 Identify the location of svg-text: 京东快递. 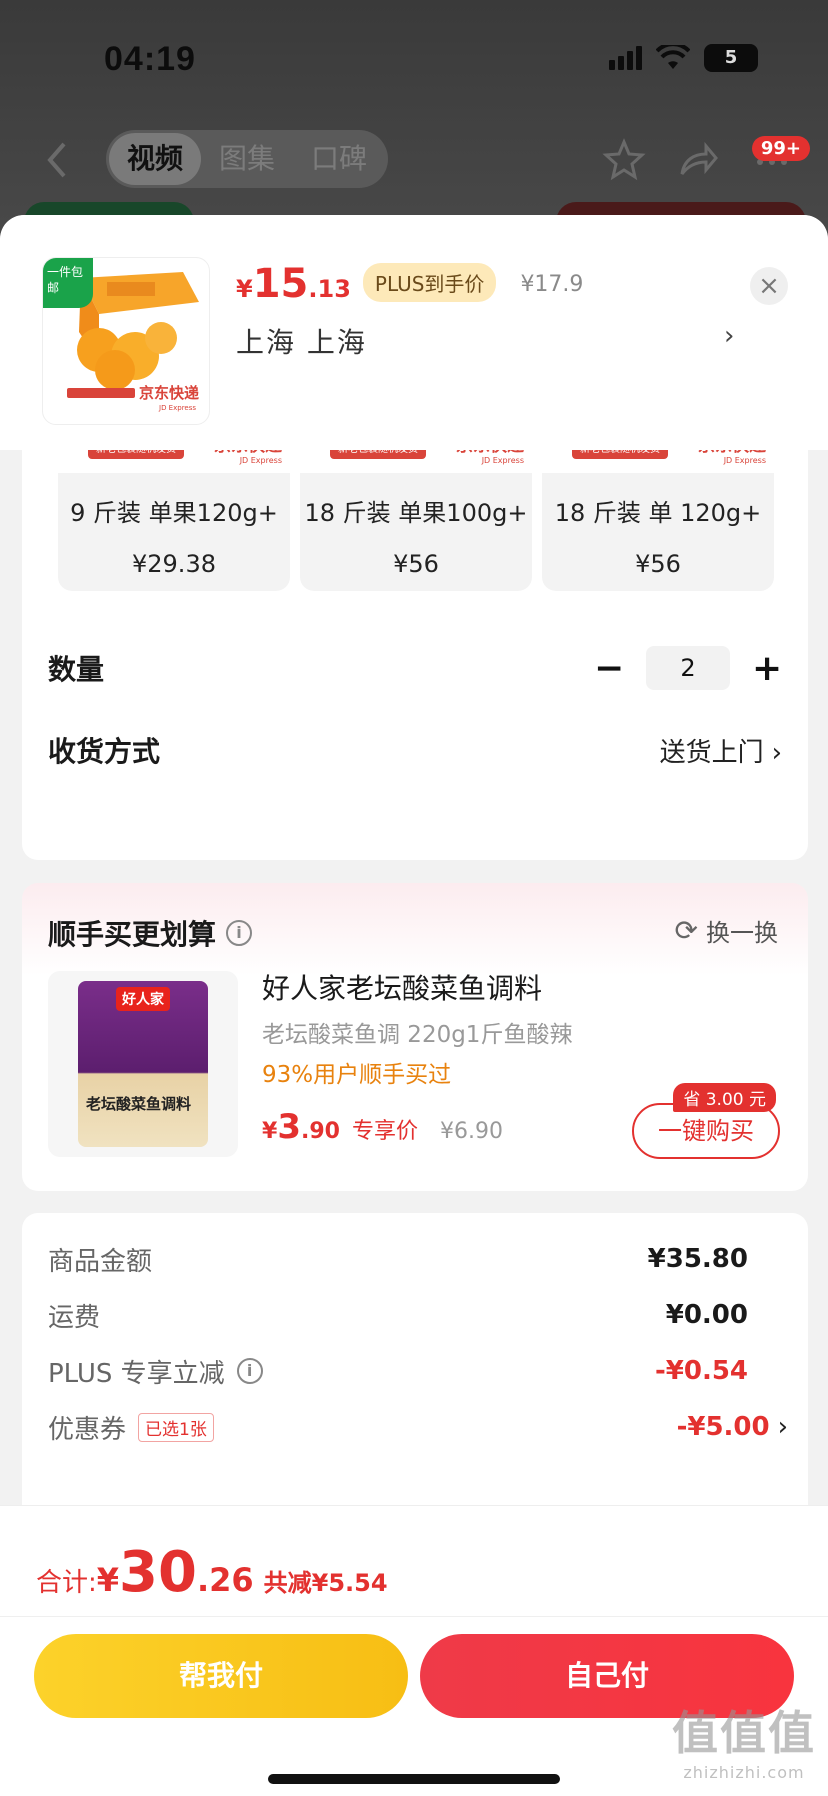
(169, 393).